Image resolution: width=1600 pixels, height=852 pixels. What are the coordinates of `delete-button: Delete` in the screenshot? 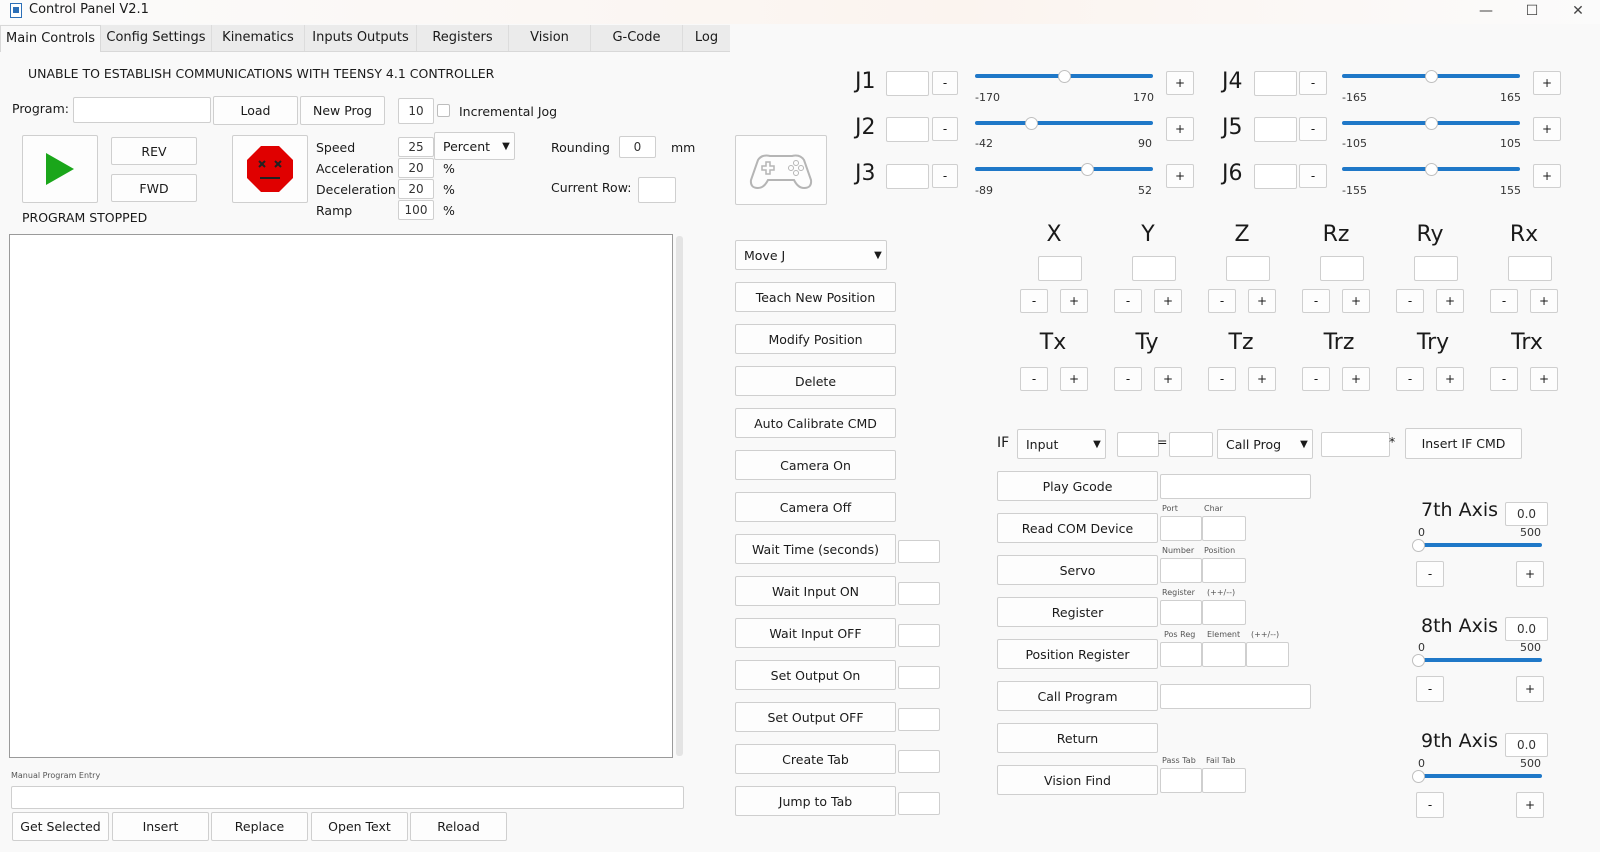 It's located at (815, 381).